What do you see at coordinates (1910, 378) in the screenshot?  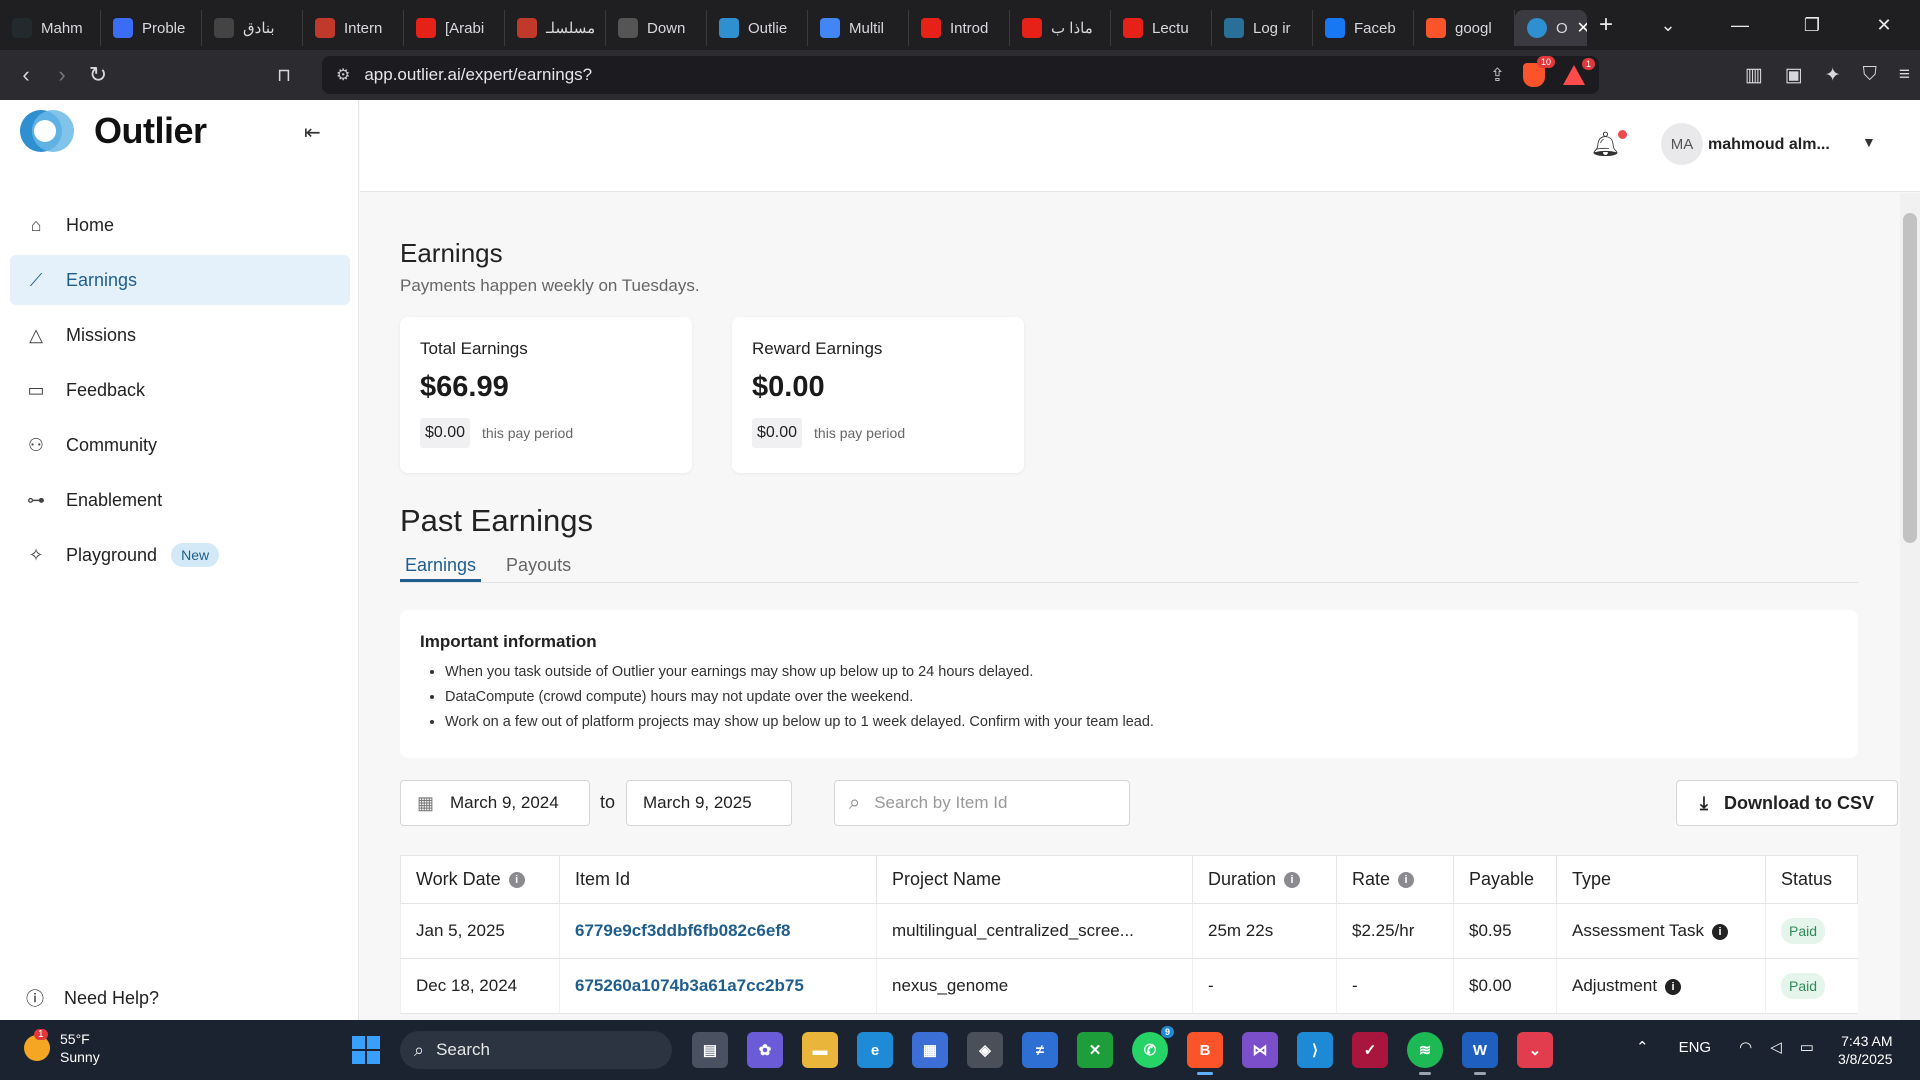 I see `scrollbar-thumb` at bounding box center [1910, 378].